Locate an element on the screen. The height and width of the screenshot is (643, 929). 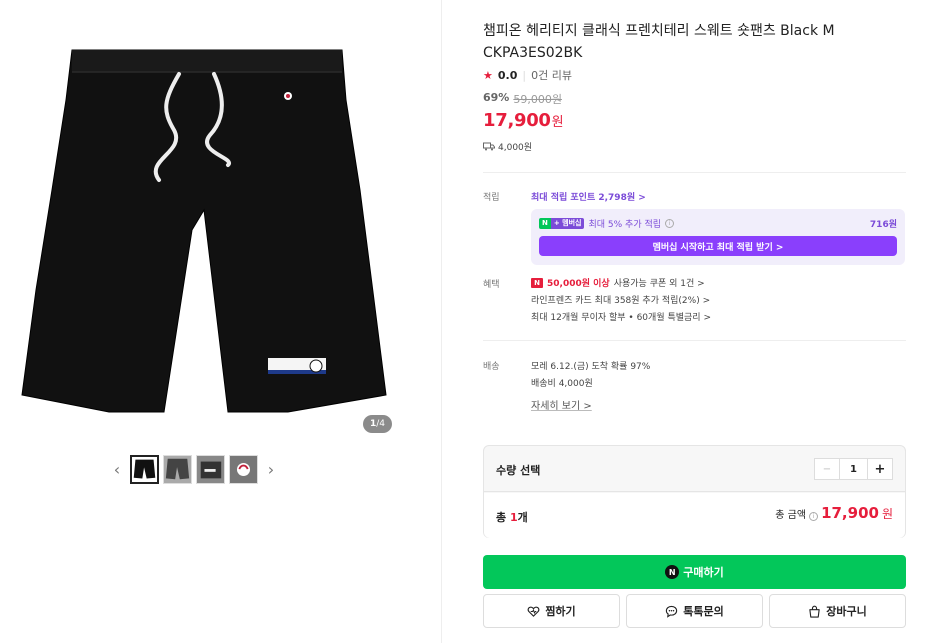
naver-plus-badge: N + 멤버십 is located at coordinates (562, 223).